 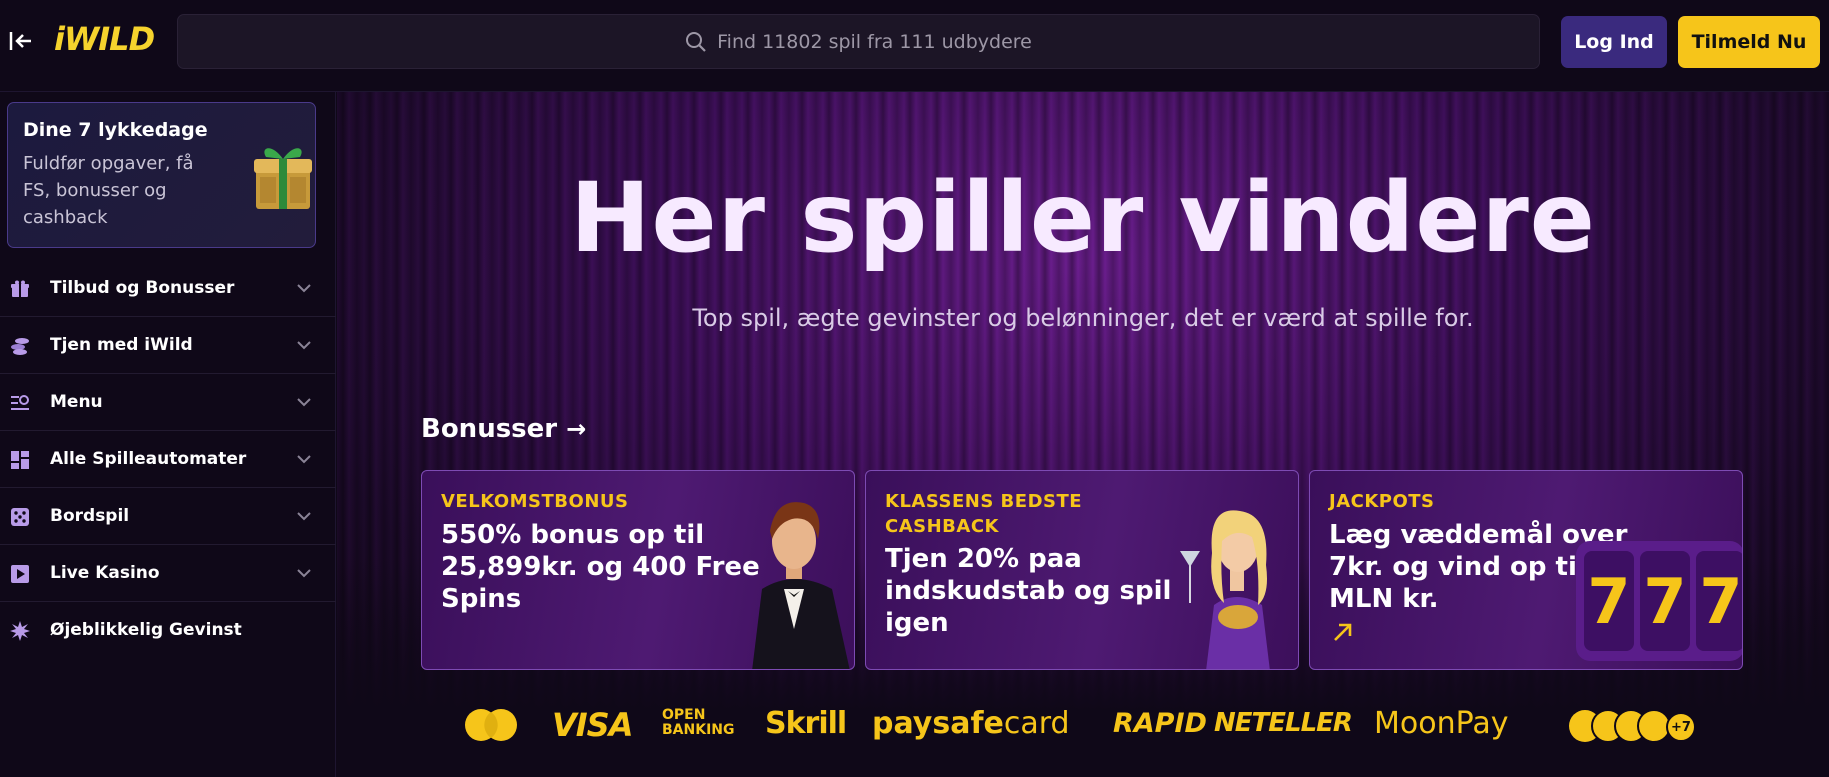 I want to click on skrill-logo: Skrill, so click(x=806, y=723).